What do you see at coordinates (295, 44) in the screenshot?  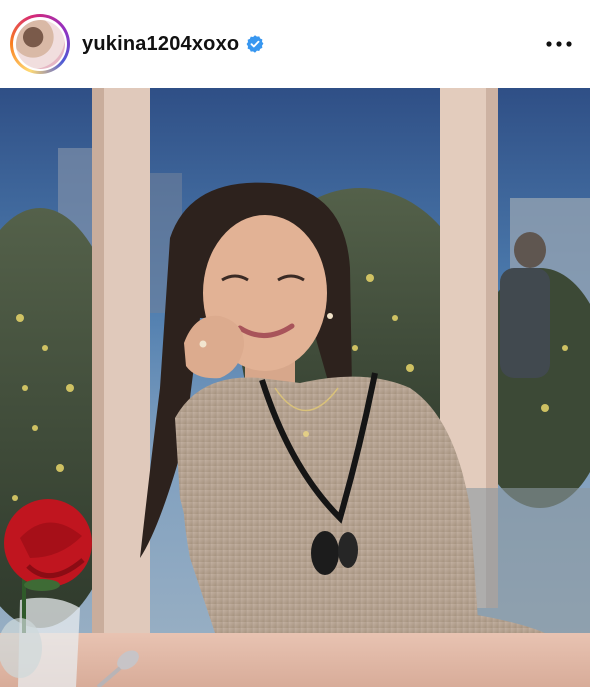 I see `post-header: yukina1204xoxo` at bounding box center [295, 44].